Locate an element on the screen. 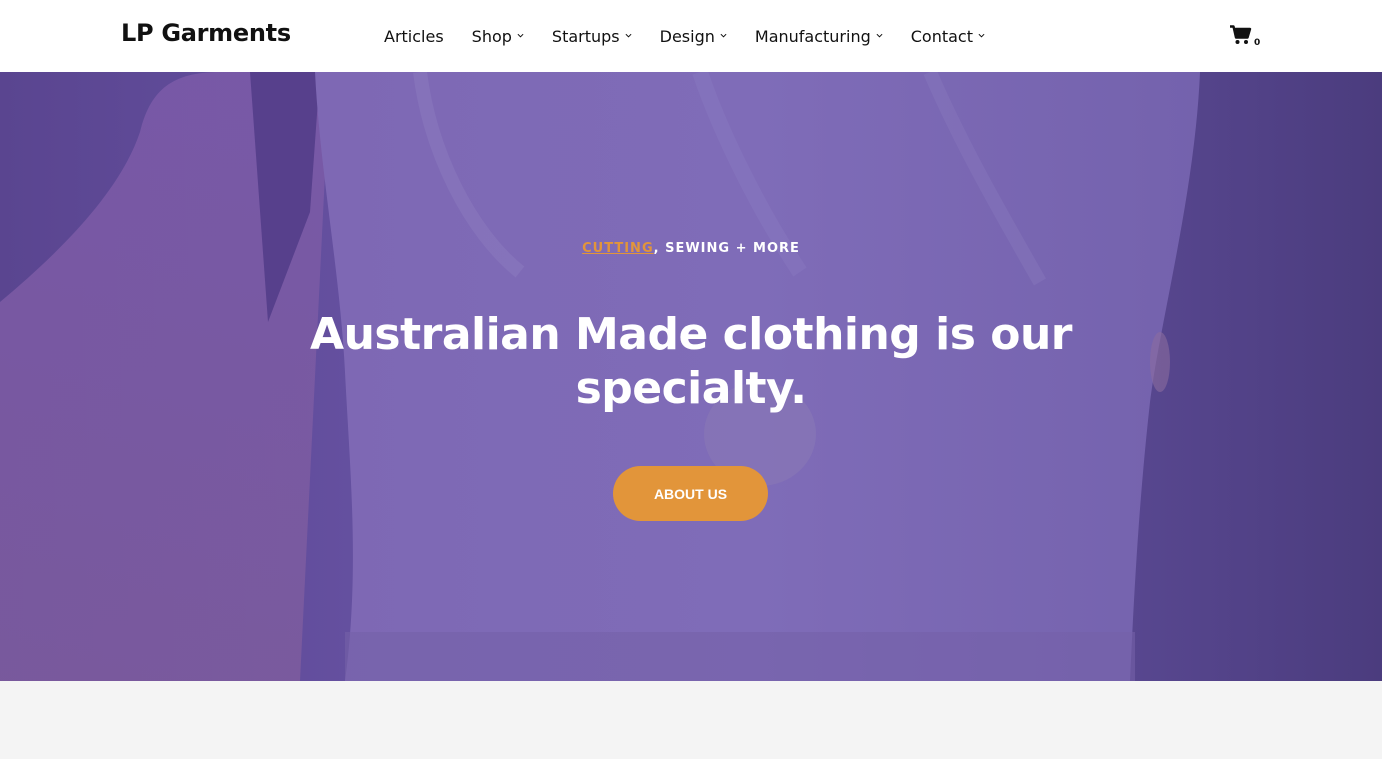 This screenshot has height=759, width=1382. nav-item-articles: Articles is located at coordinates (414, 36).